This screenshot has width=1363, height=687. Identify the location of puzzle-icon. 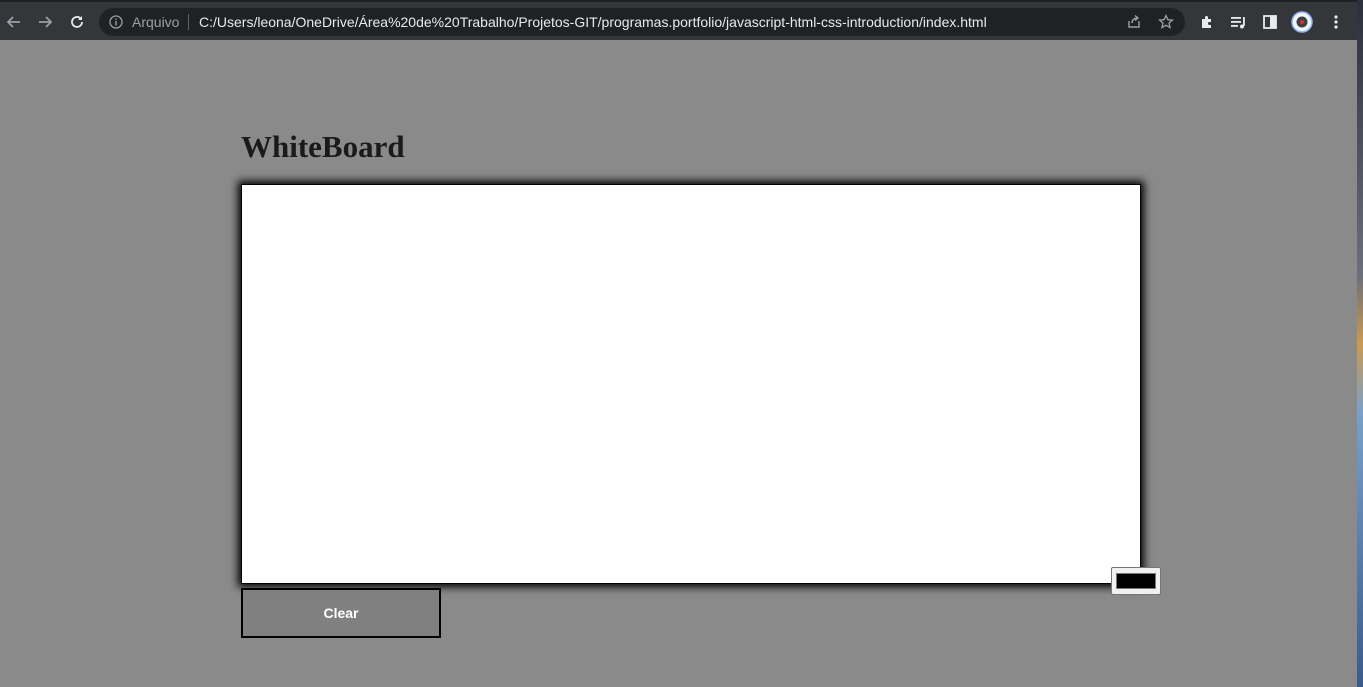
(1207, 22).